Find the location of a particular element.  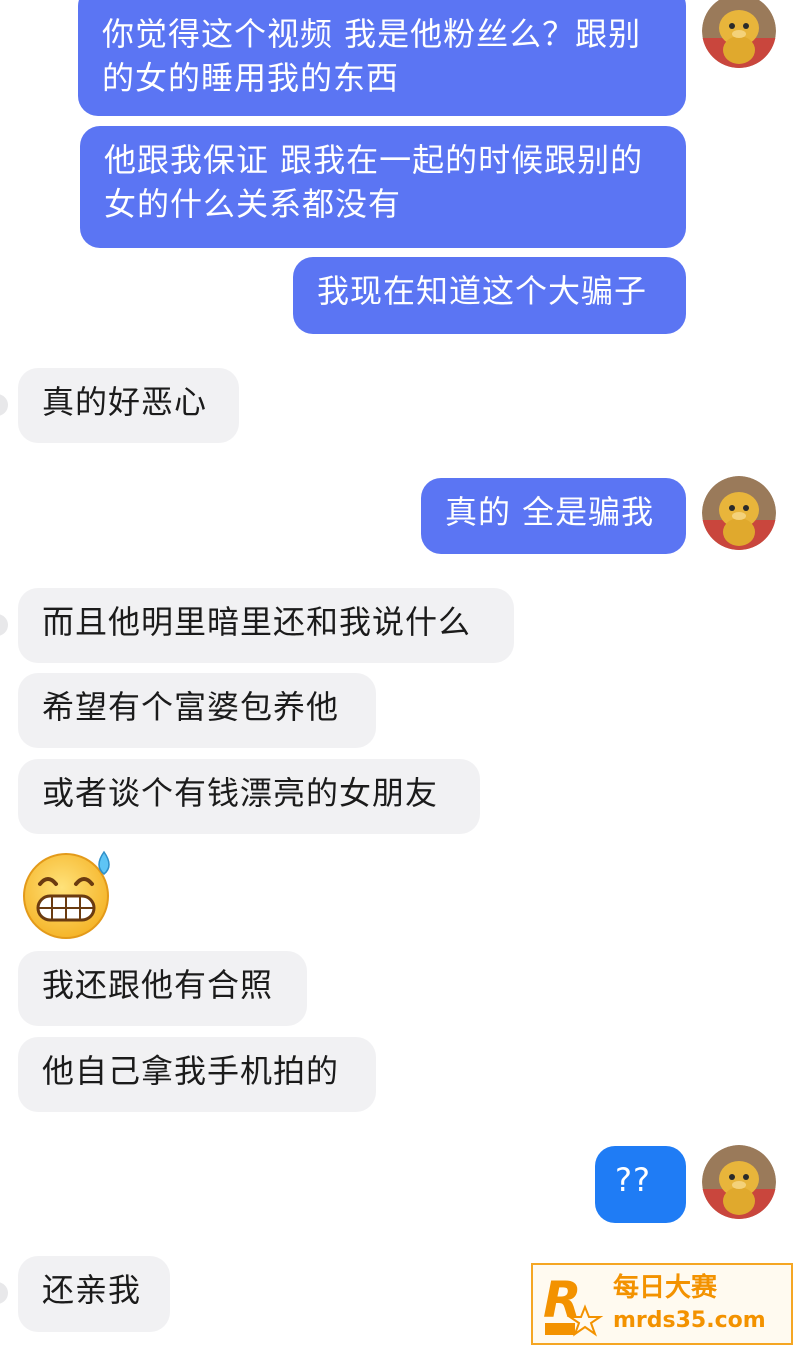

message-bubble-incoming: 而且他明里暗里还和我说什么 is located at coordinates (266, 625).